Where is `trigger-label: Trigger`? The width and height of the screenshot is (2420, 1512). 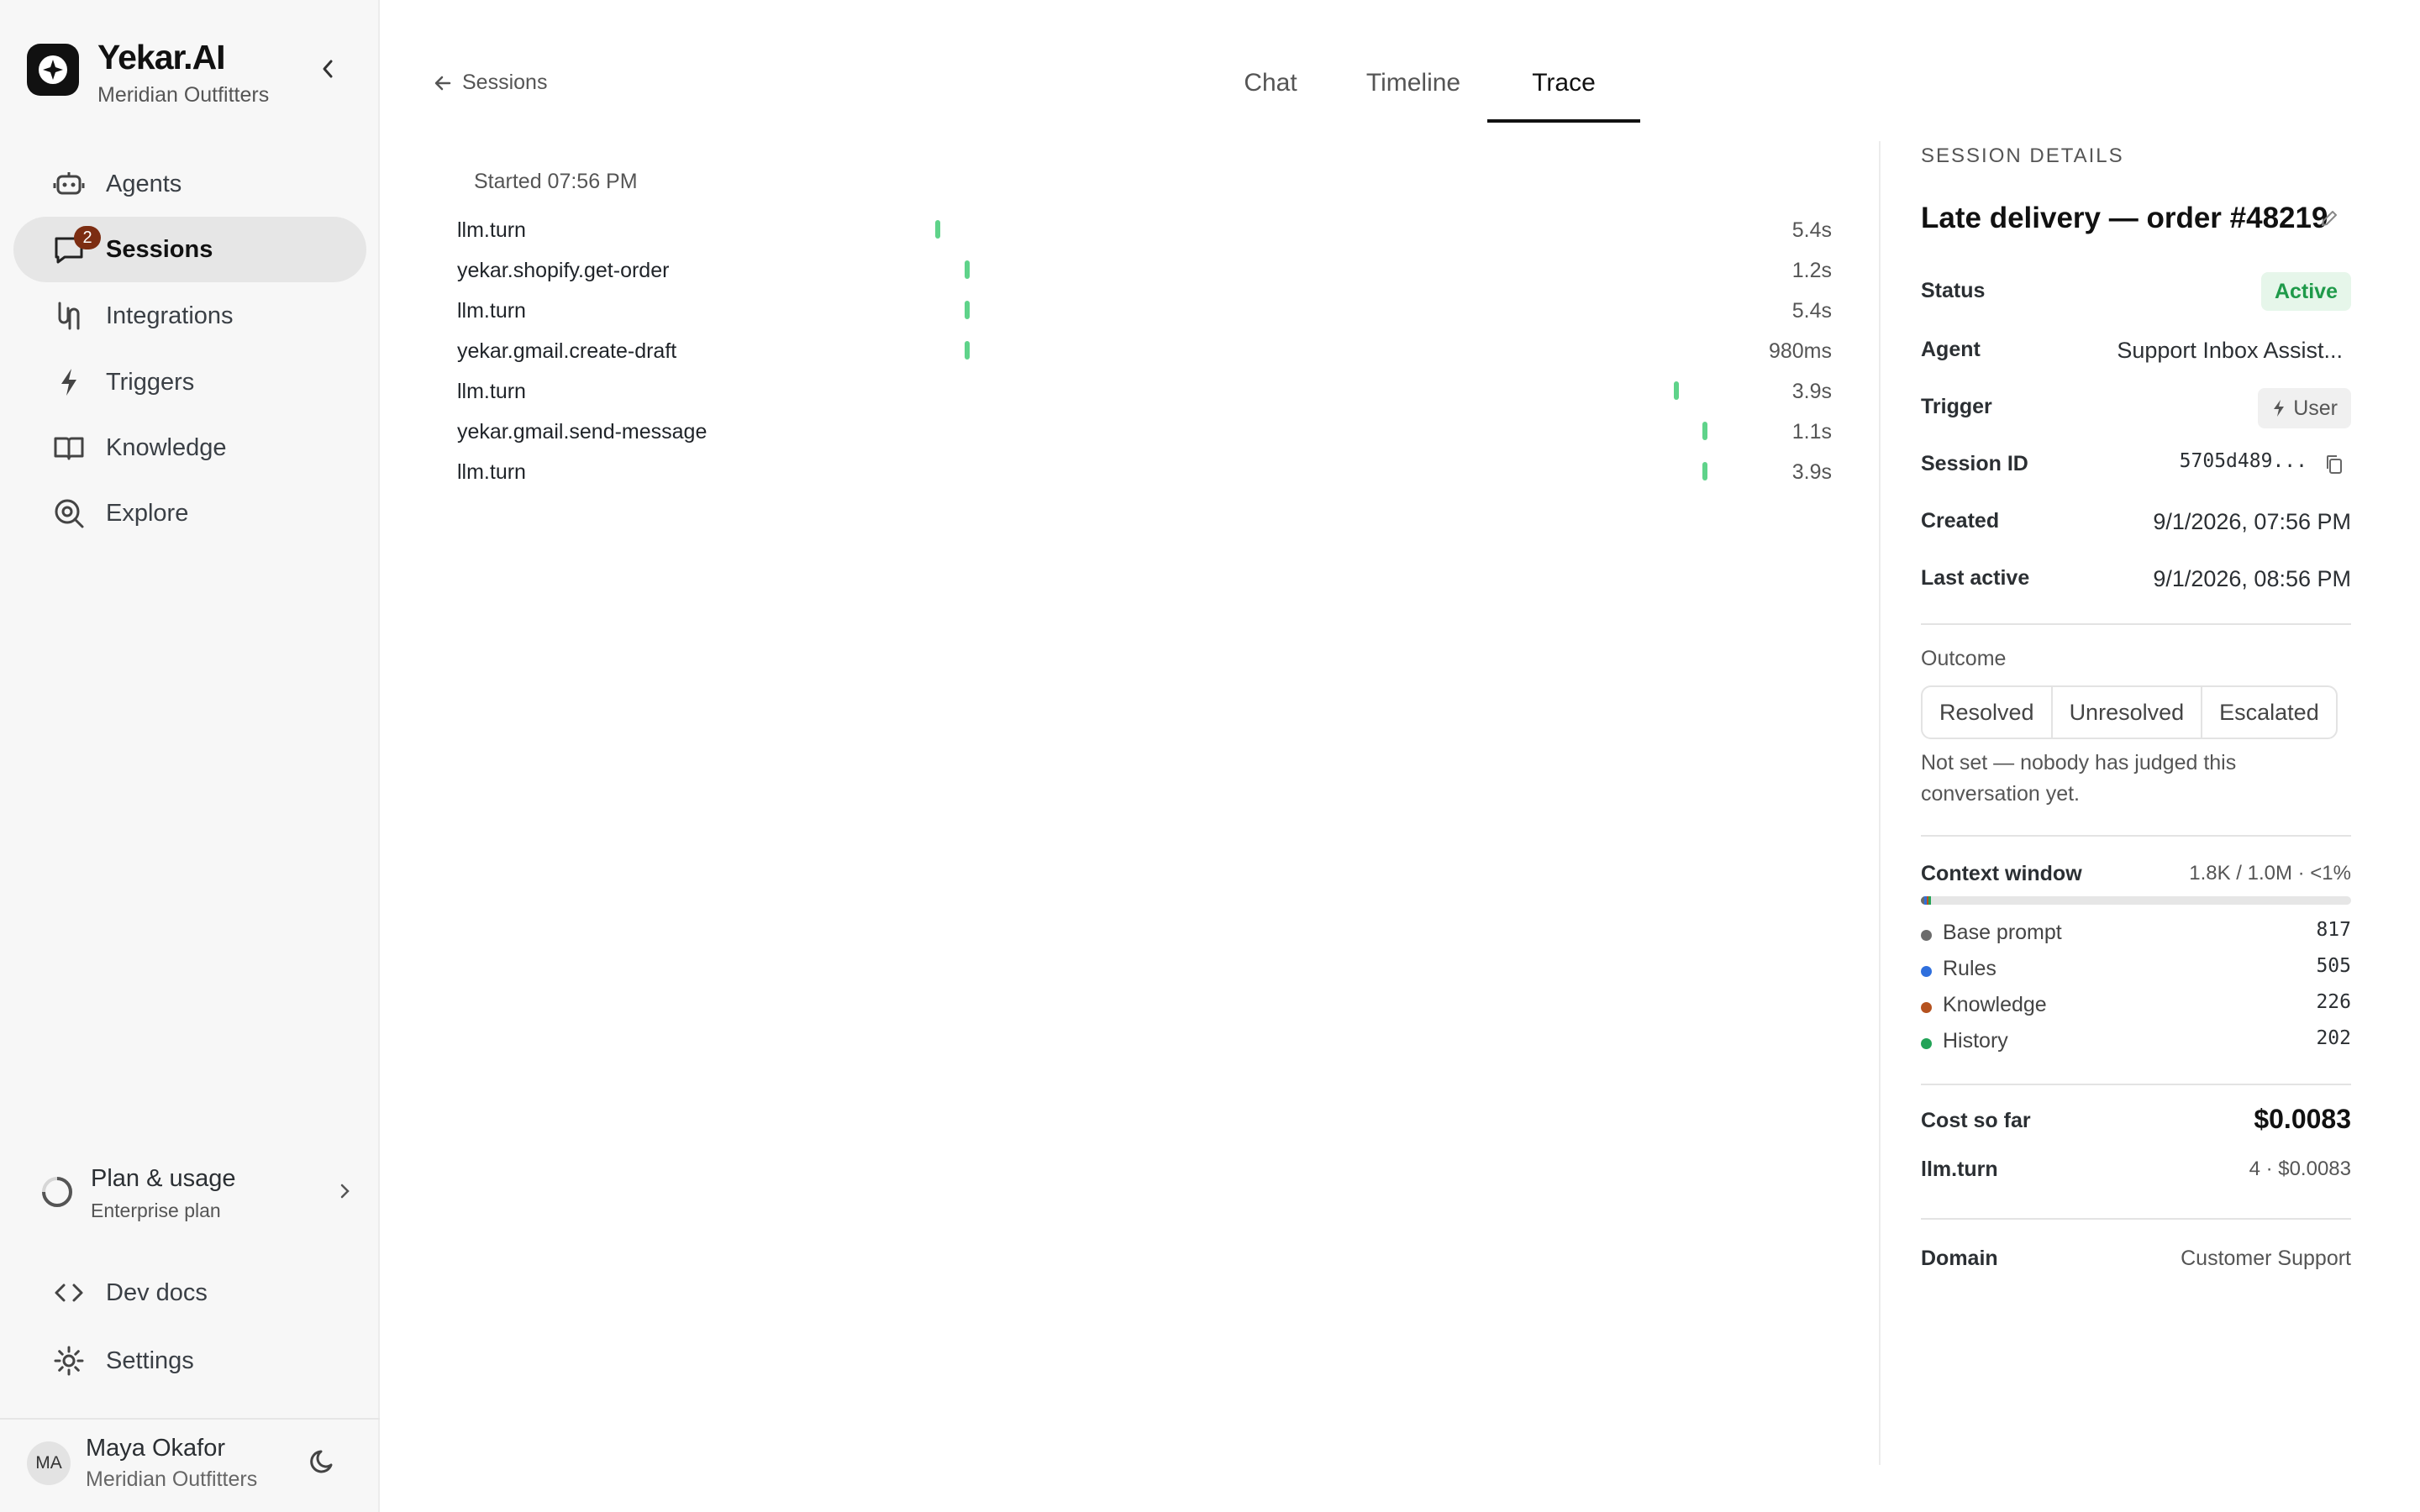 trigger-label: Trigger is located at coordinates (1956, 406).